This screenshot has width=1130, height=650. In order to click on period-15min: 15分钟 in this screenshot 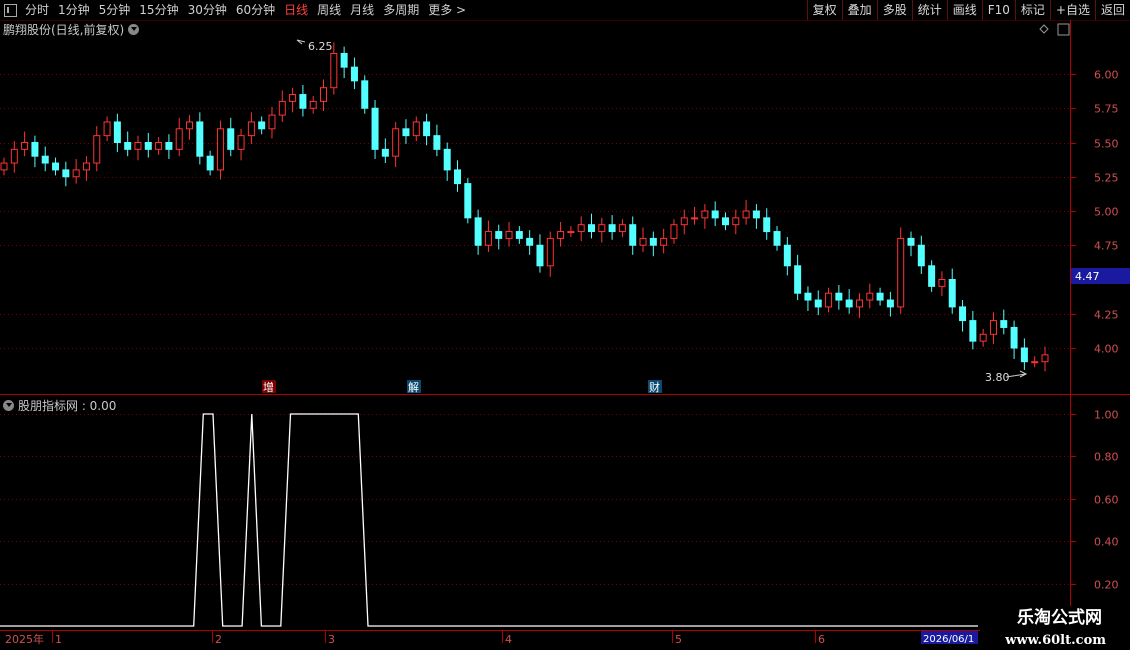, I will do `click(158, 10)`.